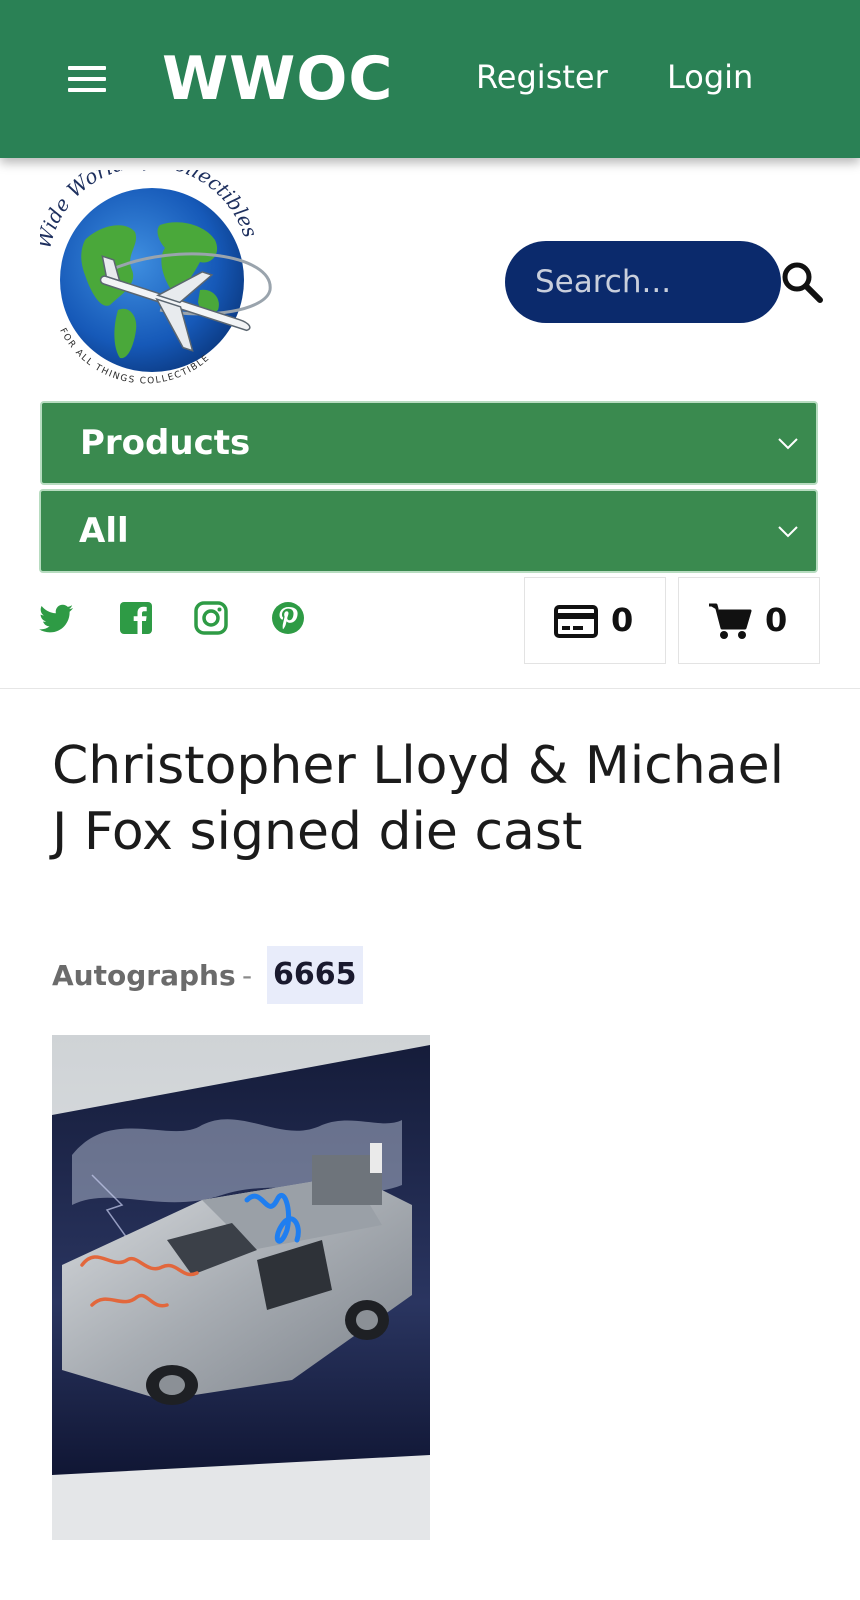 Image resolution: width=860 pixels, height=1600 pixels. Describe the element at coordinates (288, 618) in the screenshot. I see `pinterest-icon` at that location.